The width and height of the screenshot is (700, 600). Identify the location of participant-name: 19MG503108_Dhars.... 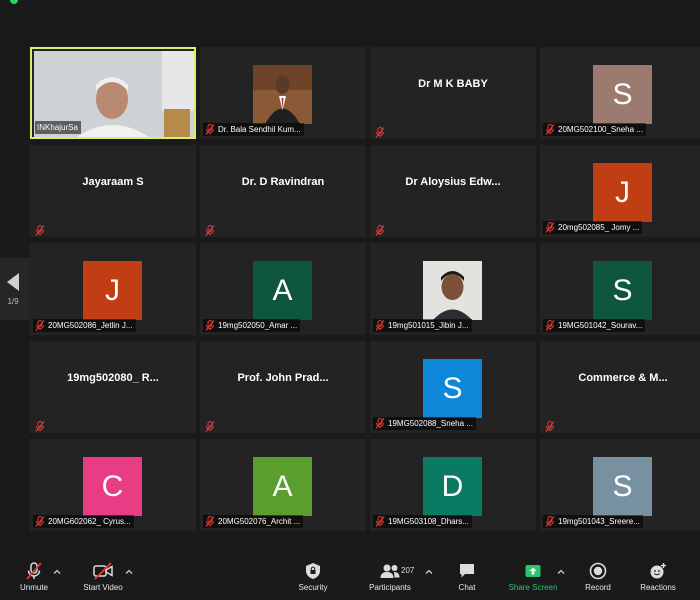
(428, 521).